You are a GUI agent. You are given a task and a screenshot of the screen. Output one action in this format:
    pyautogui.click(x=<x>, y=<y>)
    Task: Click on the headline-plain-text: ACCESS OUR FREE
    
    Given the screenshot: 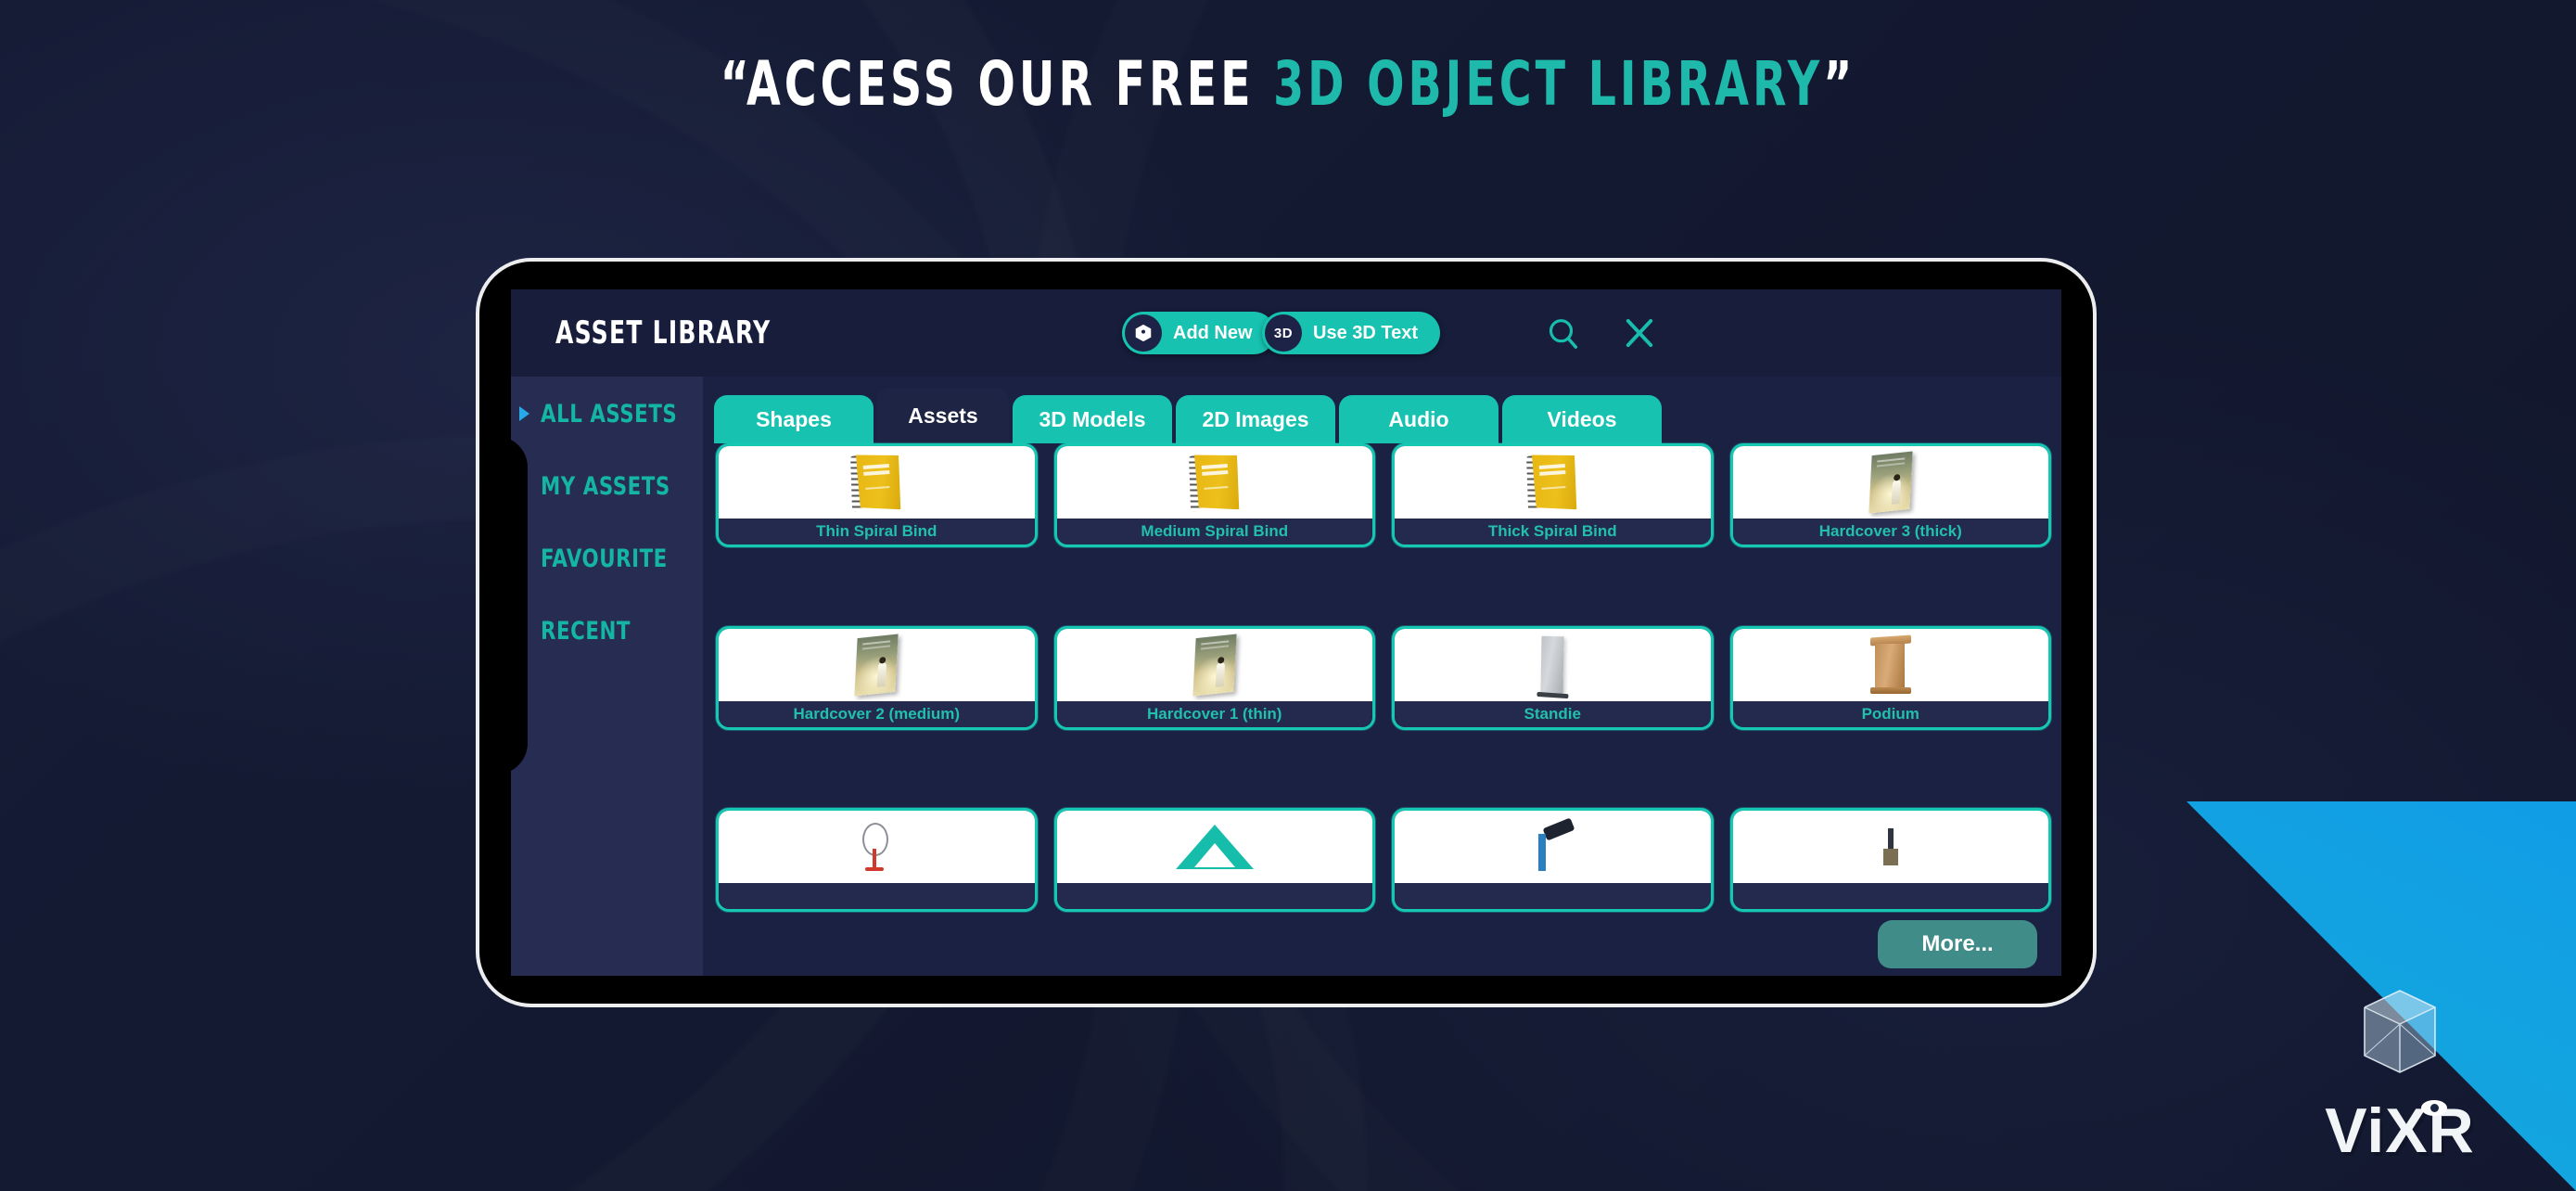 What is the action you would take?
    pyautogui.click(x=1010, y=84)
    